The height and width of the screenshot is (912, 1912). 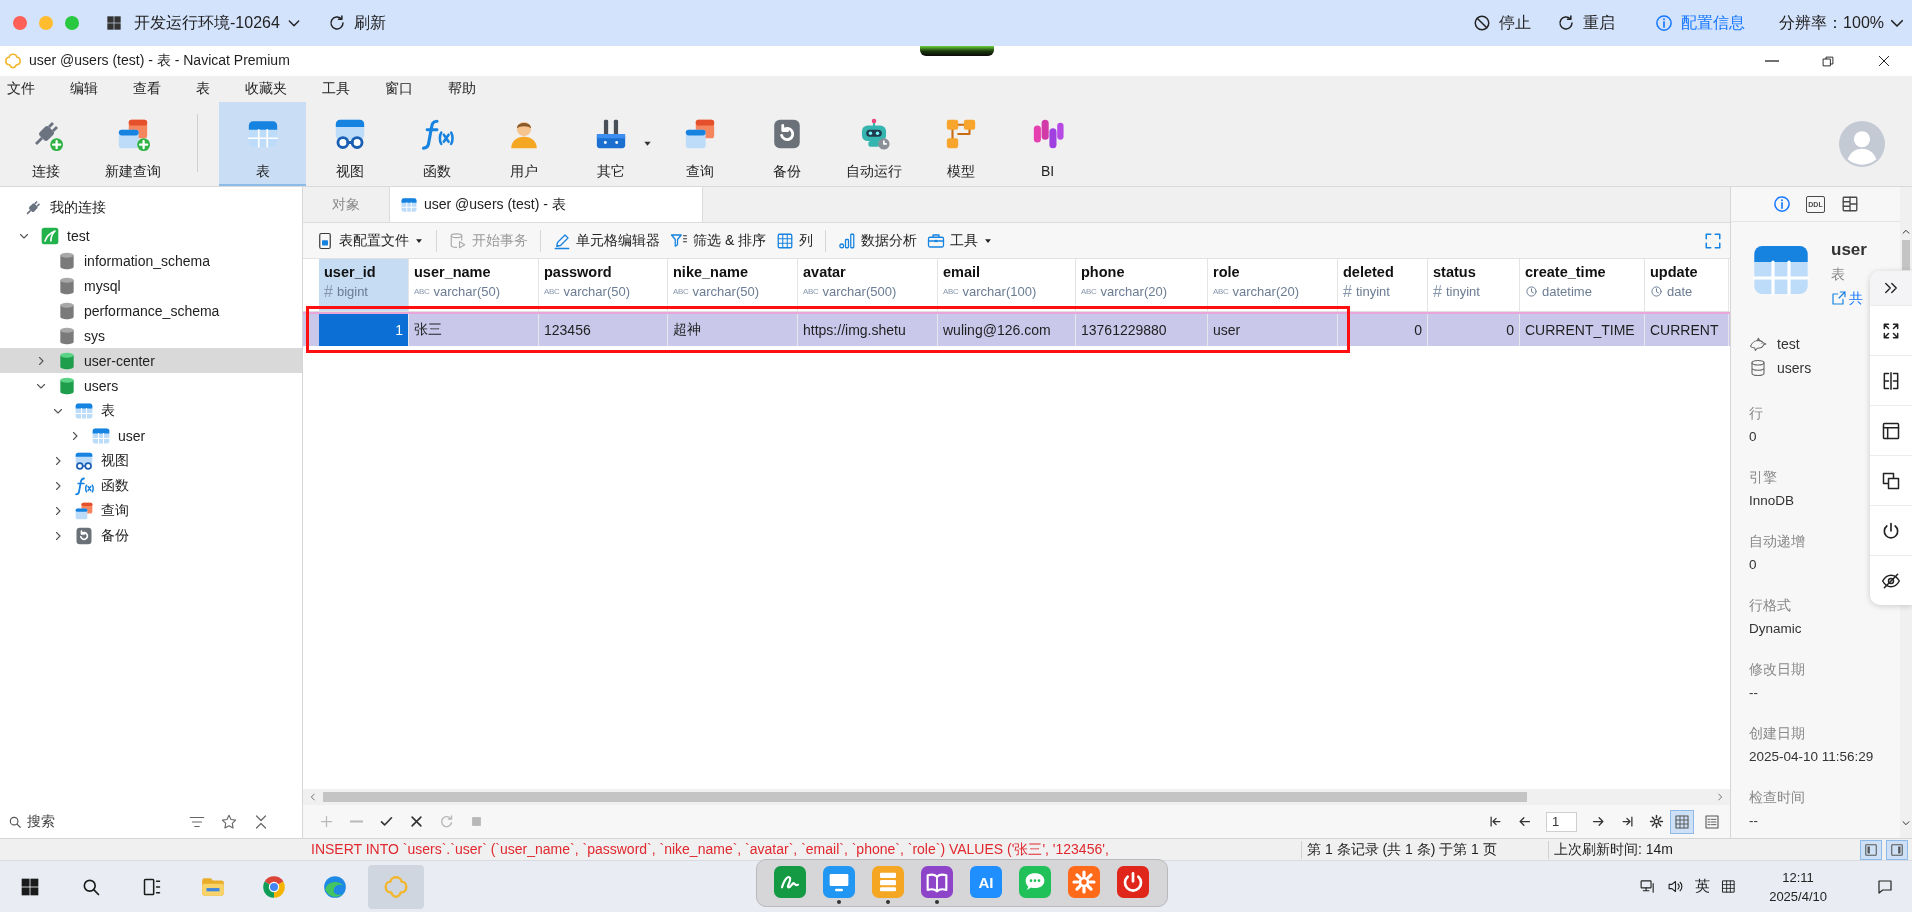 I want to click on network-icon, so click(x=1648, y=886).